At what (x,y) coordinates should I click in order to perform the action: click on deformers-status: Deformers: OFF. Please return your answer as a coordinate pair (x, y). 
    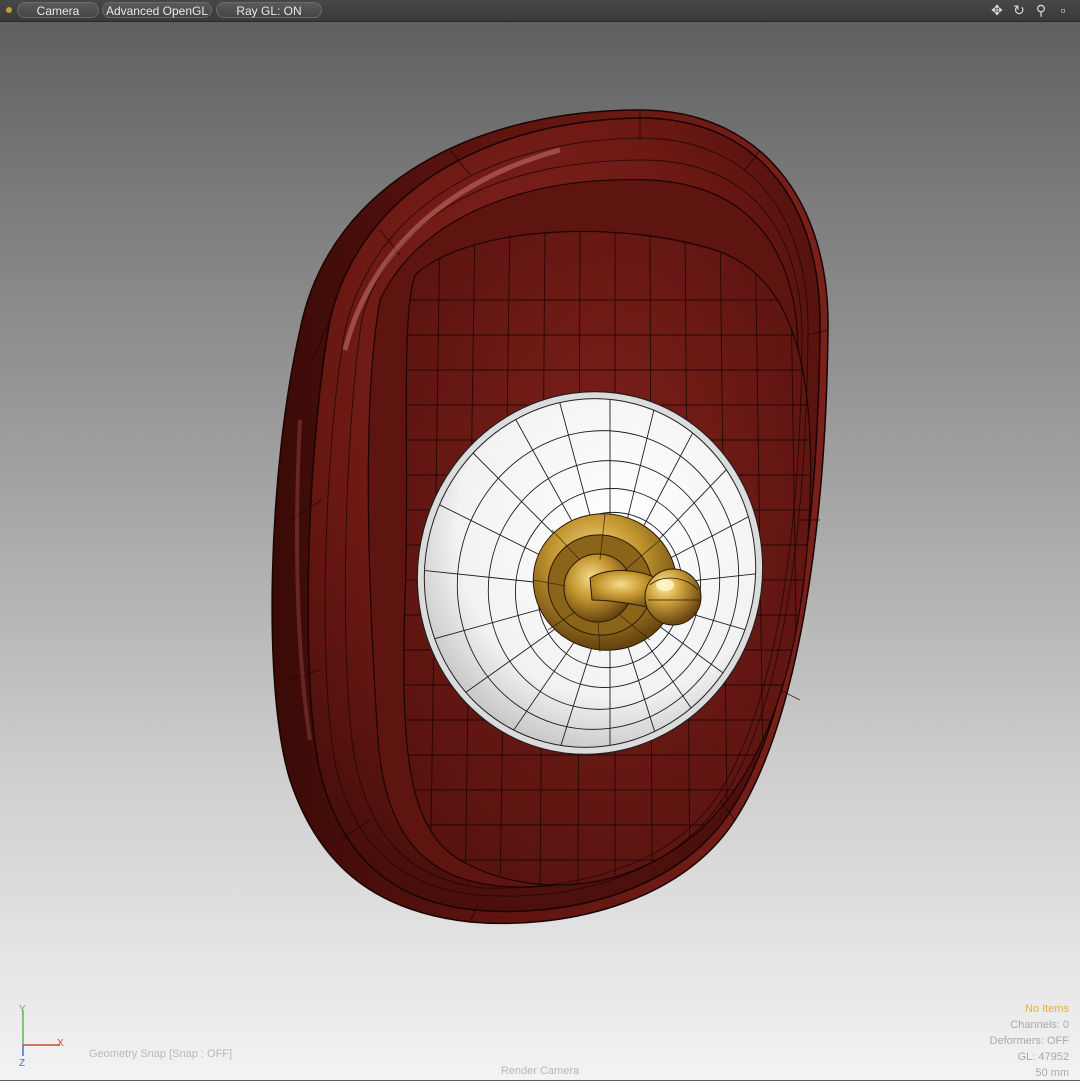
    Looking at the image, I should click on (1029, 1041).